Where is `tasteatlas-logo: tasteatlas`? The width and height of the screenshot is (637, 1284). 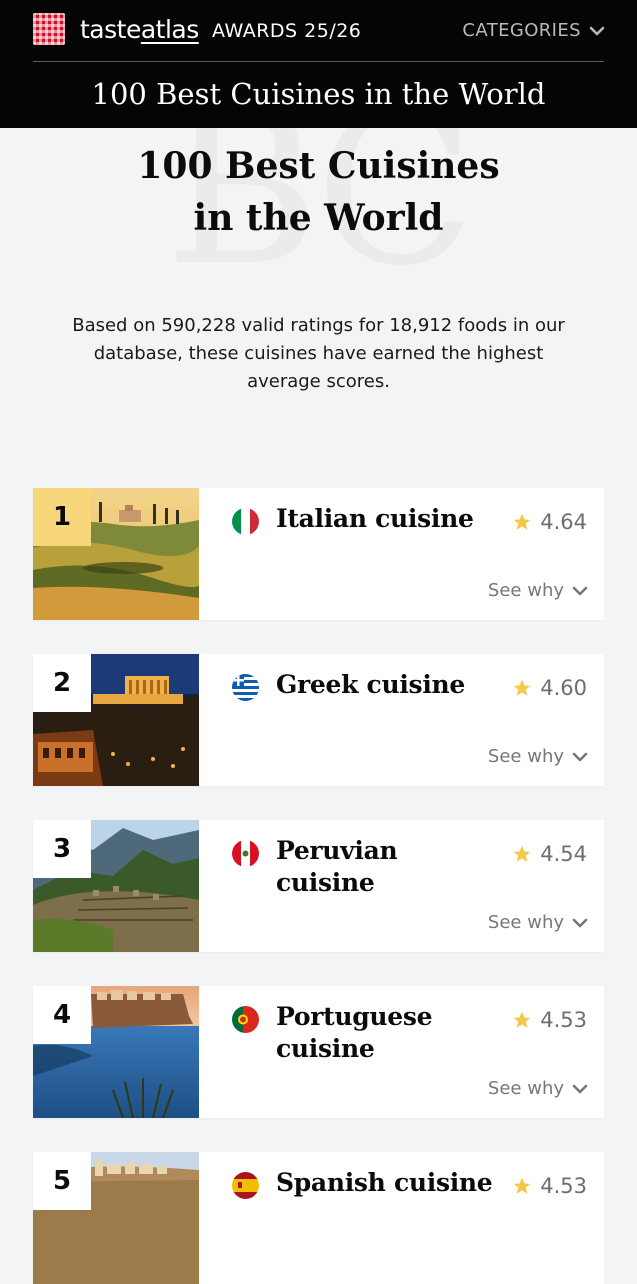
tasteatlas-logo: tasteatlas is located at coordinates (139, 30).